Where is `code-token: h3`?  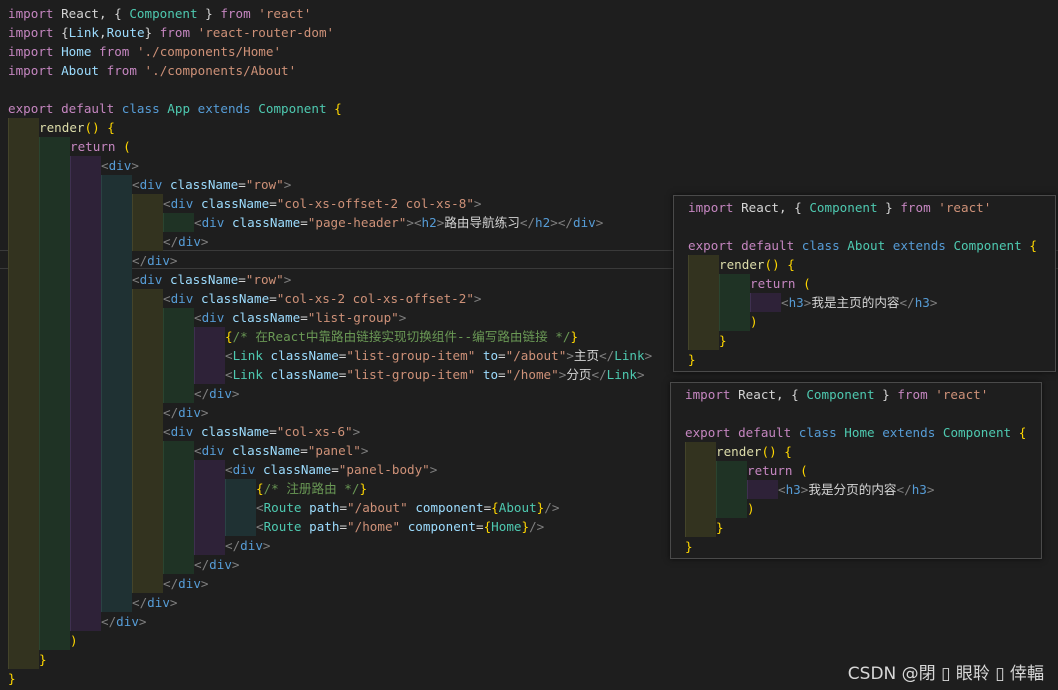
code-token: h3 is located at coordinates (793, 489).